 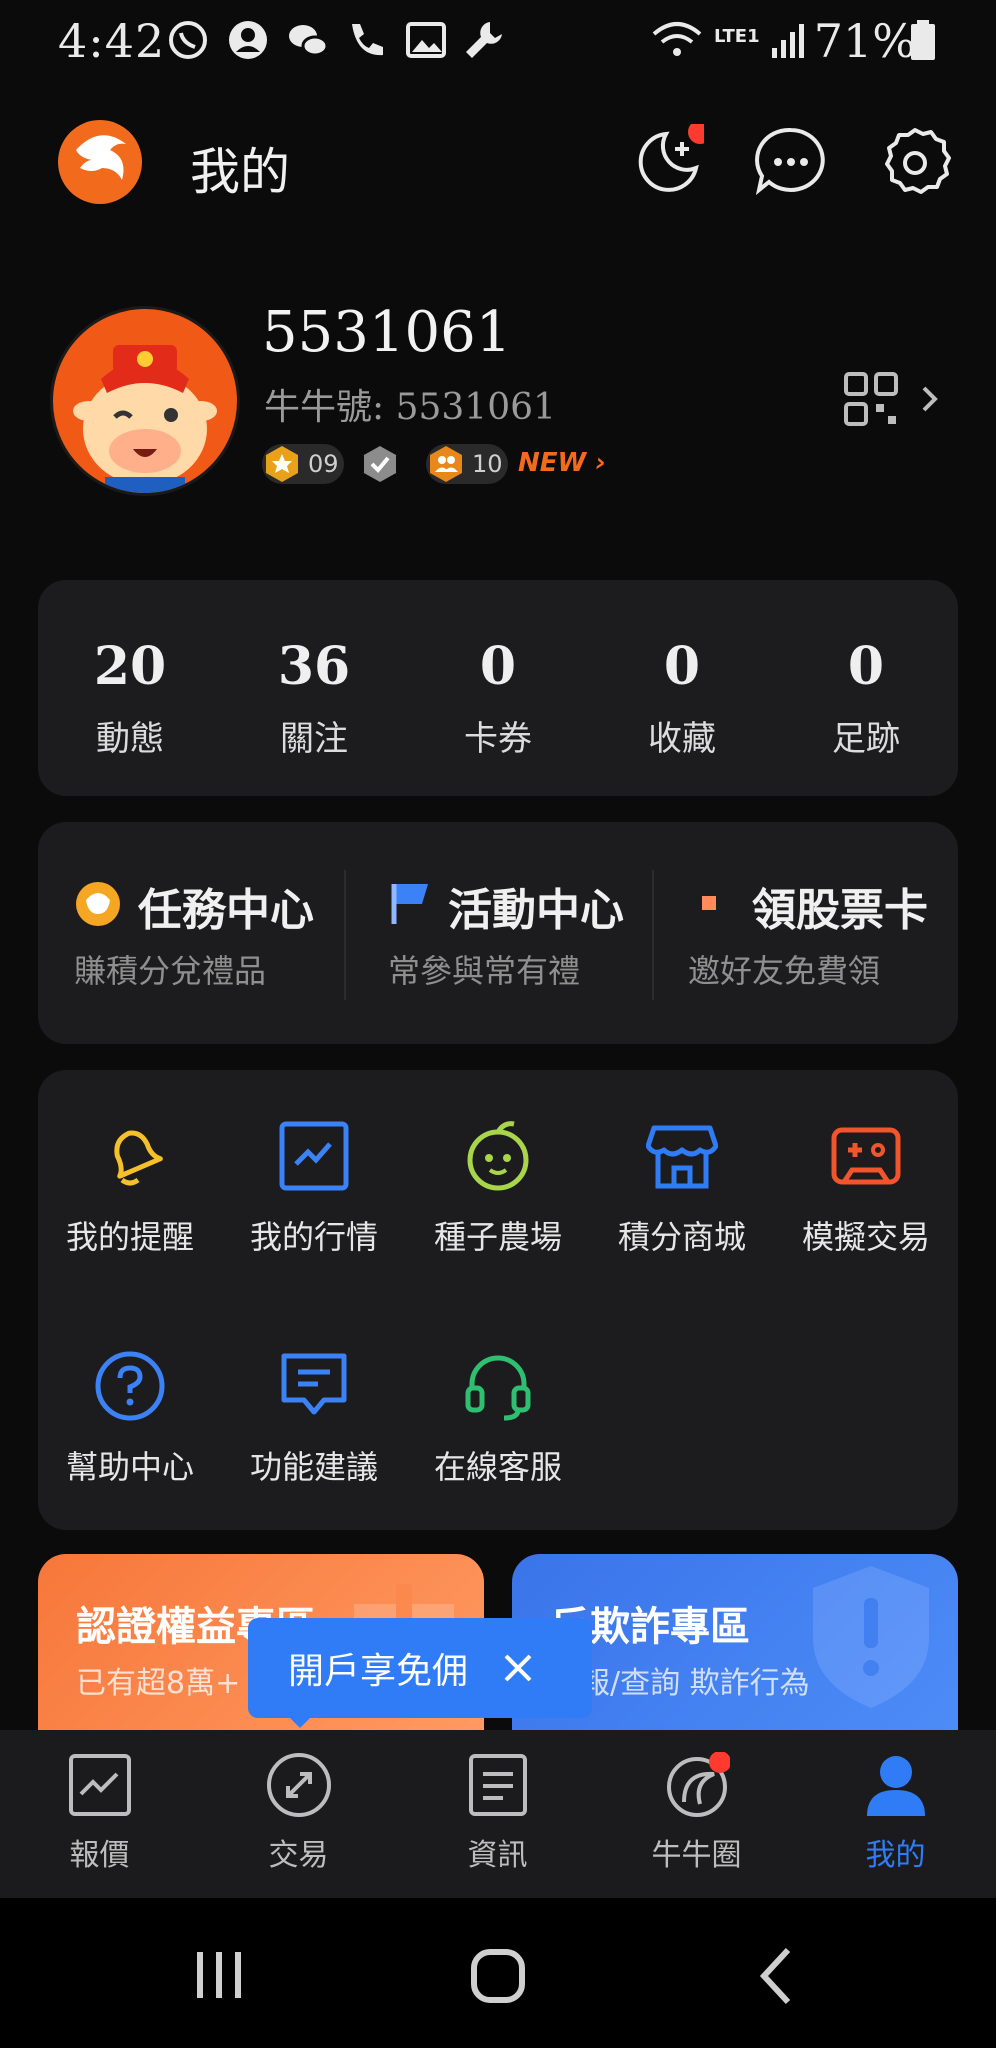 I want to click on wifi-icon, so click(x=677, y=39).